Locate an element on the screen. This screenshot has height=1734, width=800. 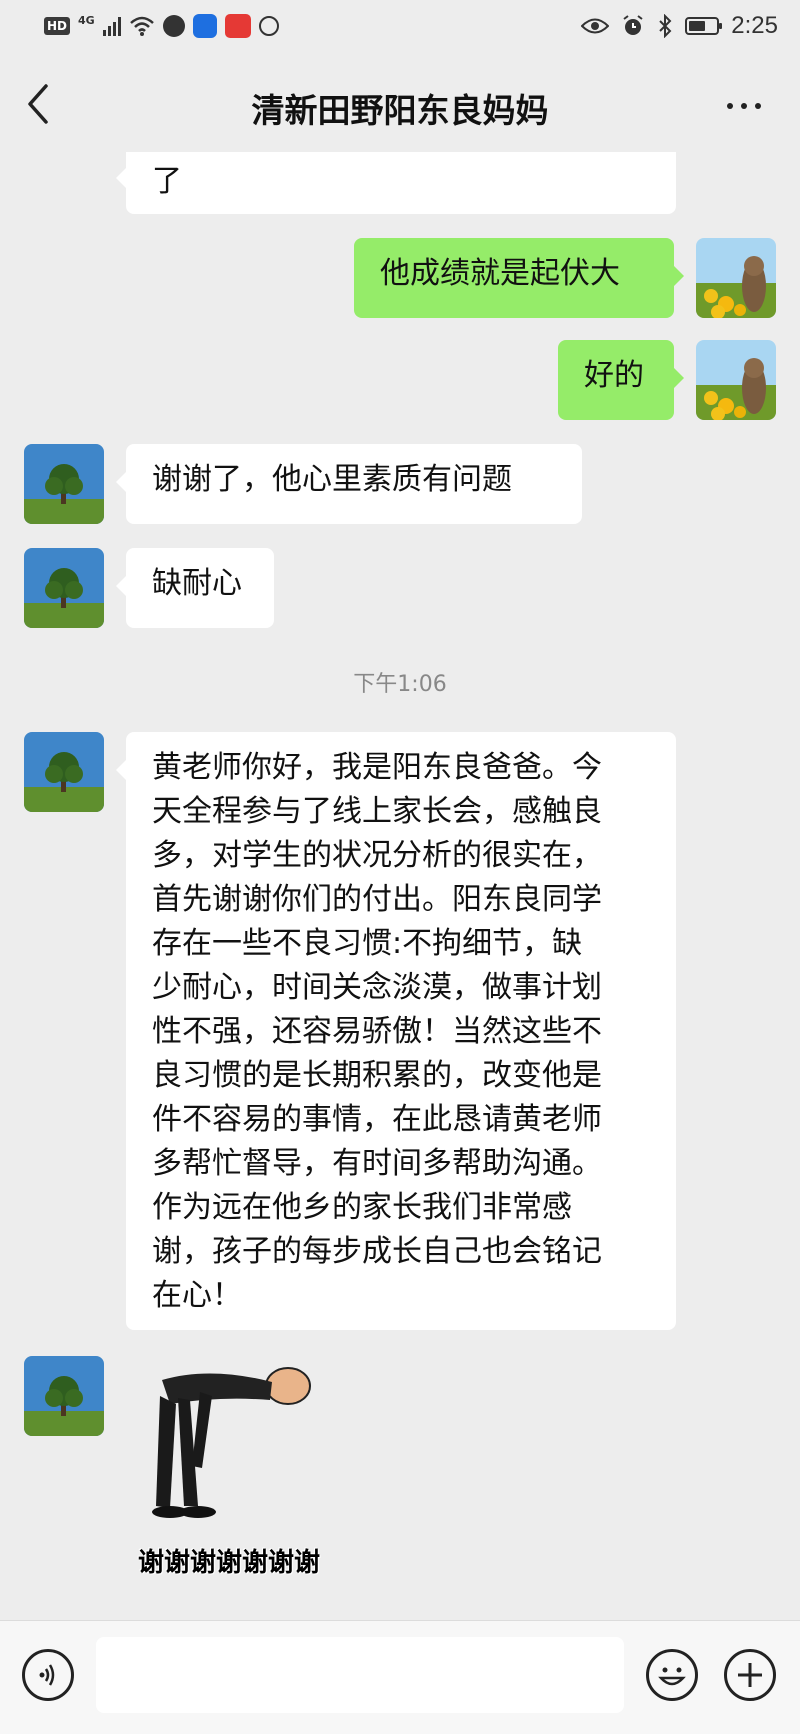
voice-icon is located at coordinates (47, 1675).